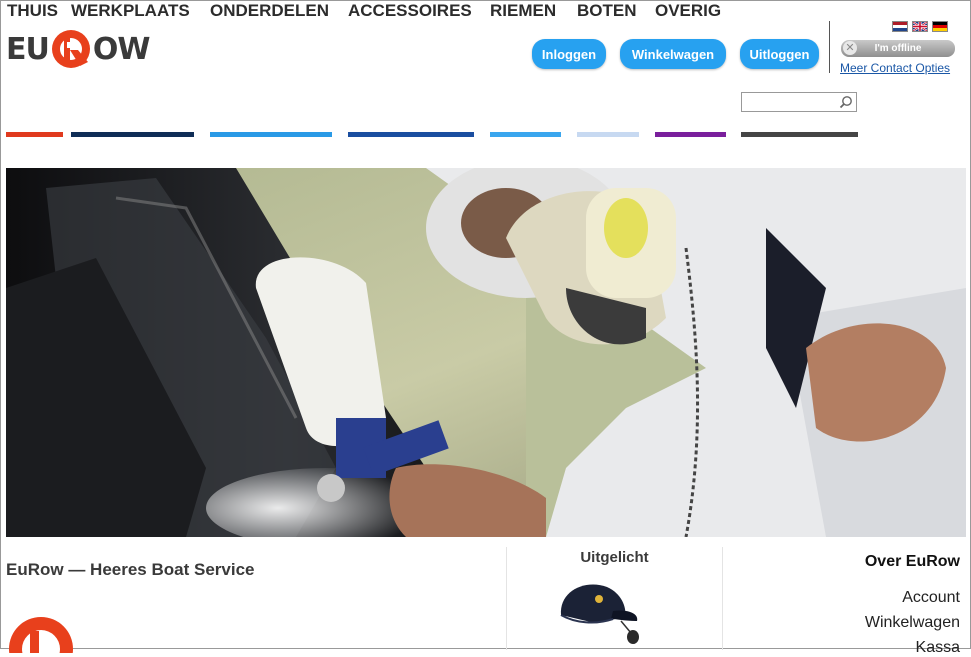 The width and height of the screenshot is (971, 657). What do you see at coordinates (32, 11) in the screenshot?
I see `nav-item-thuis: THUIS` at bounding box center [32, 11].